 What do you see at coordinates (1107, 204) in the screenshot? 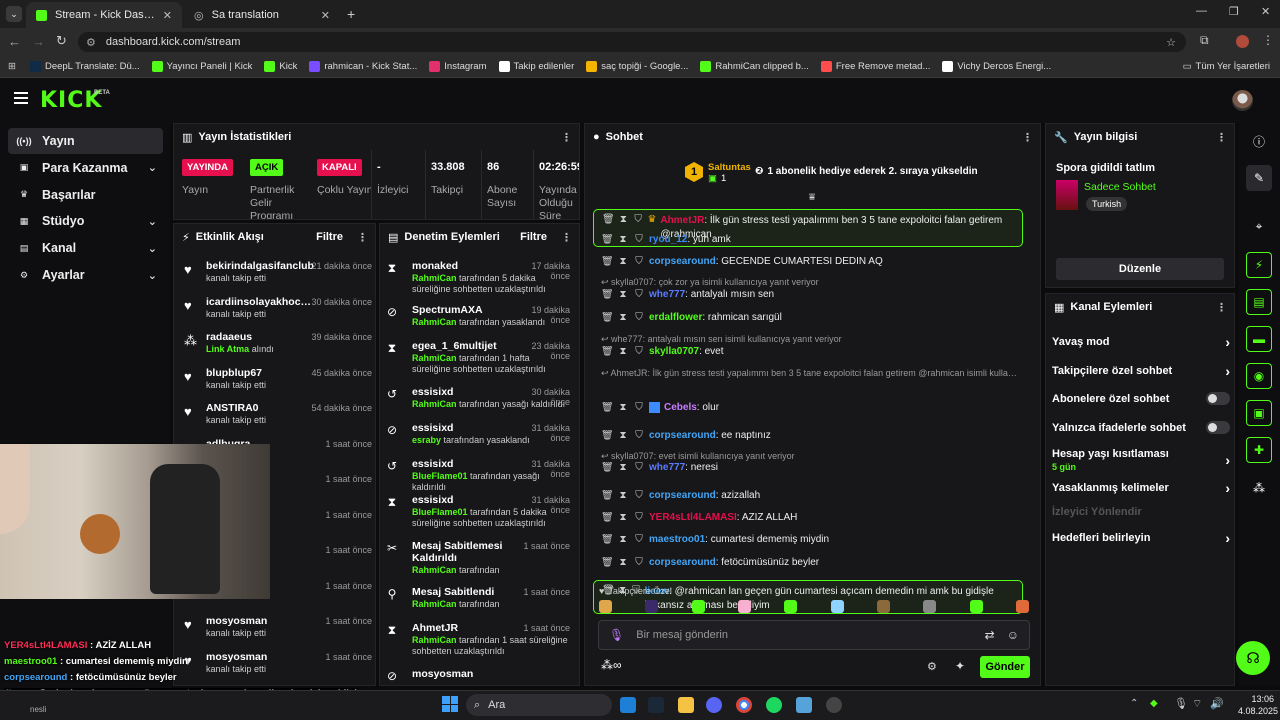
I see `language-tag: Turkish` at bounding box center [1107, 204].